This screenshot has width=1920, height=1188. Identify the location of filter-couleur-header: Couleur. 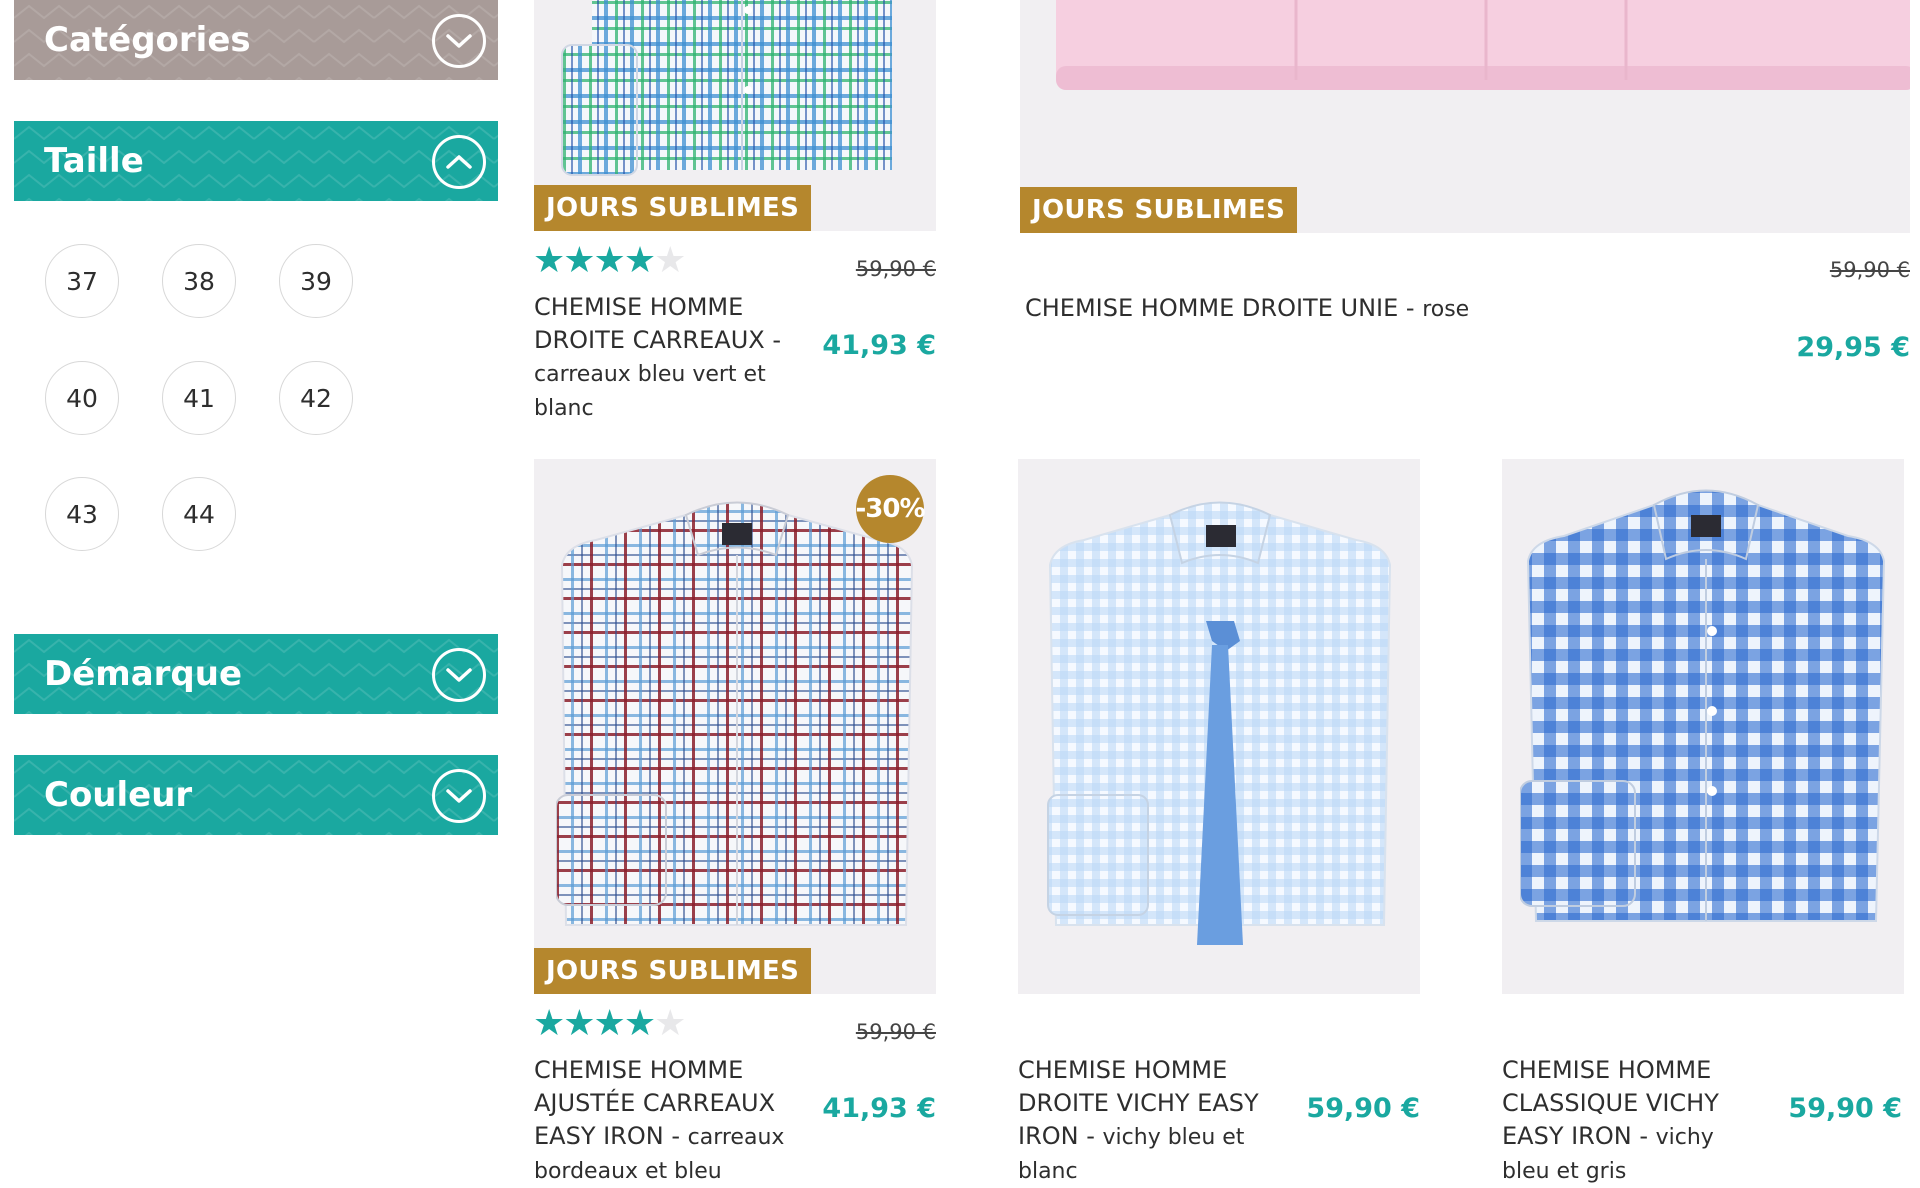
(256, 795).